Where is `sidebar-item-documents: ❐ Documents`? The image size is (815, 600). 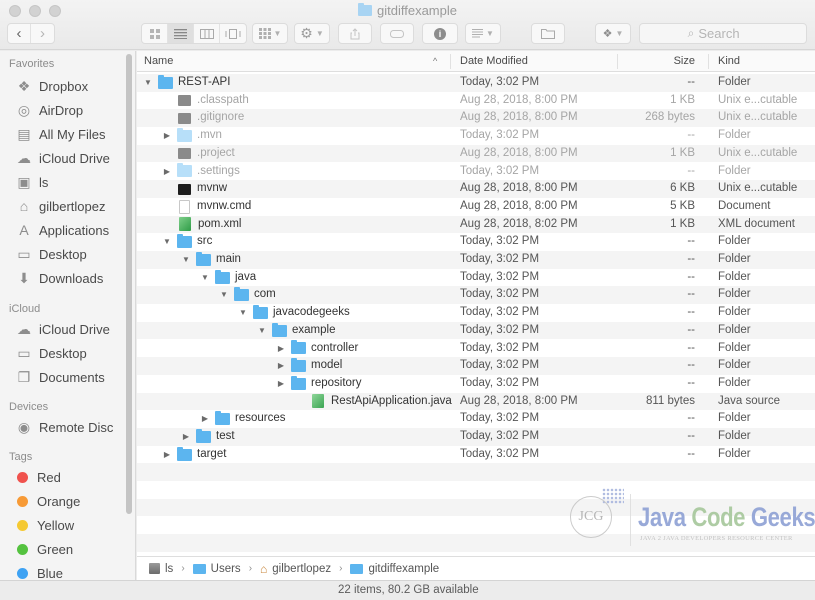
sidebar-item-documents: ❐ Documents is located at coordinates (60, 377).